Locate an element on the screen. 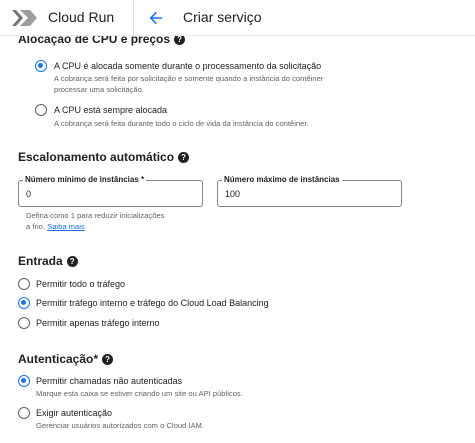 Image resolution: width=475 pixels, height=443 pixels. min-instances-value: 0 is located at coordinates (28, 194).